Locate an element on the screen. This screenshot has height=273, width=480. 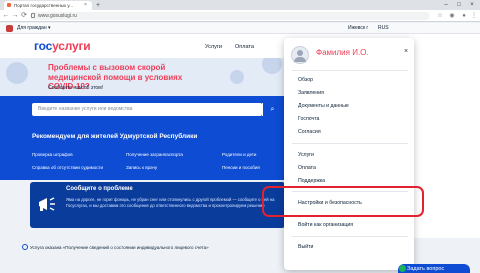
audience-selector: Для граждан ▾ is located at coordinates (34, 28).